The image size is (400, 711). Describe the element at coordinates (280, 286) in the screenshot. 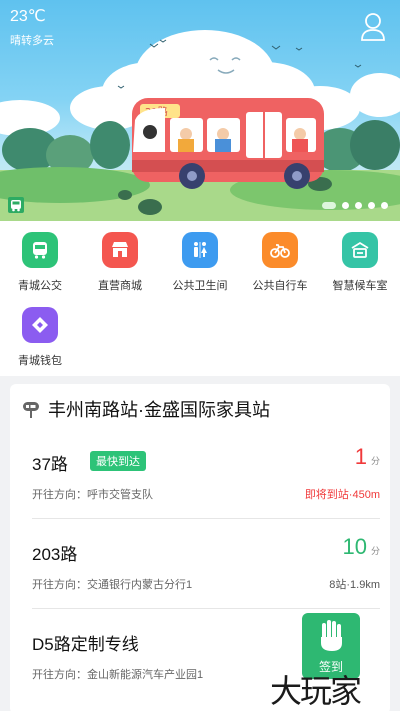

I see `service-label: 公共自行车` at that location.